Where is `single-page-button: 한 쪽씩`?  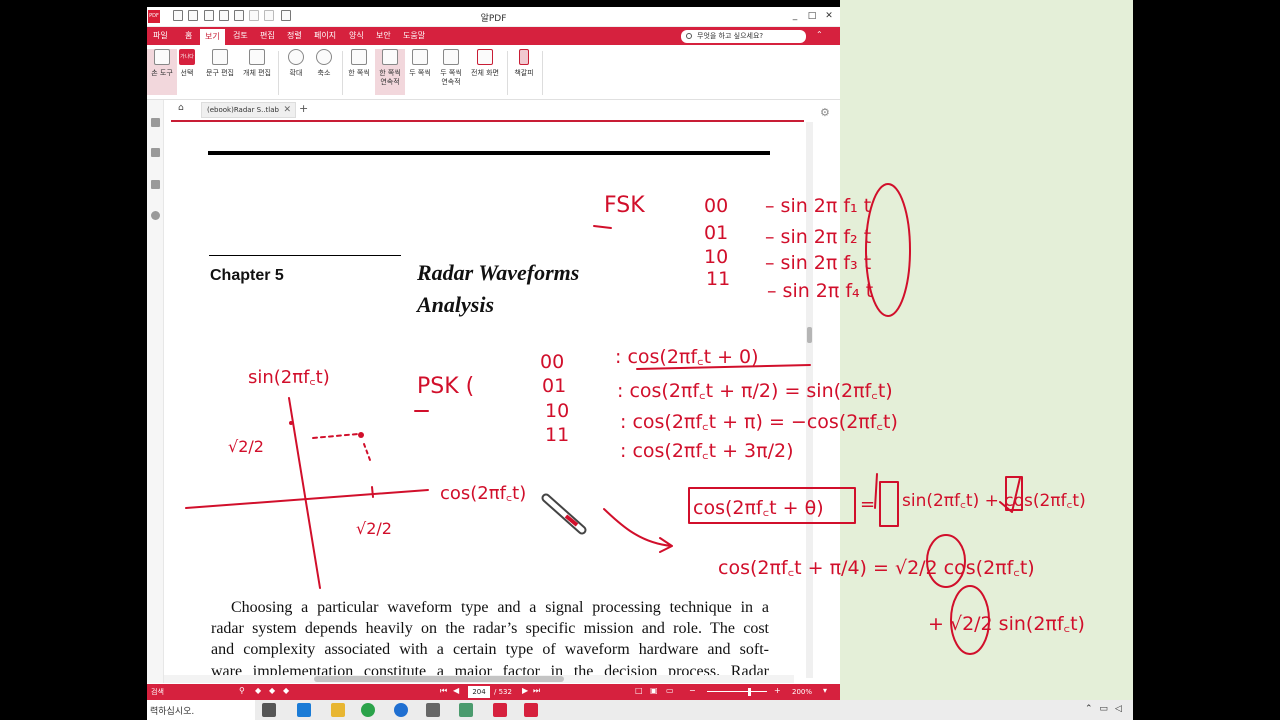 single-page-button: 한 쪽씩 is located at coordinates (359, 63).